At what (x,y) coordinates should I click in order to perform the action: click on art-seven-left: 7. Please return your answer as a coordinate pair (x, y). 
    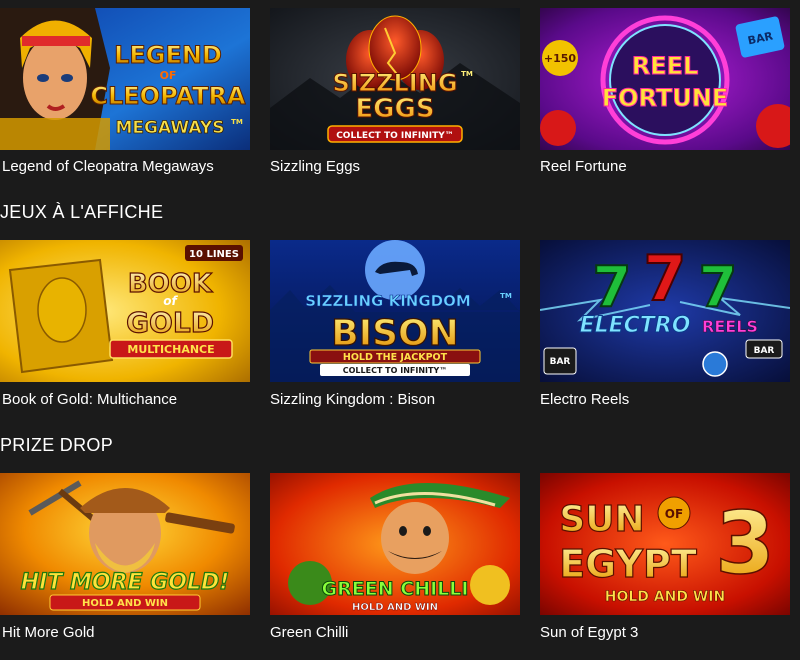
    Looking at the image, I should click on (612, 287).